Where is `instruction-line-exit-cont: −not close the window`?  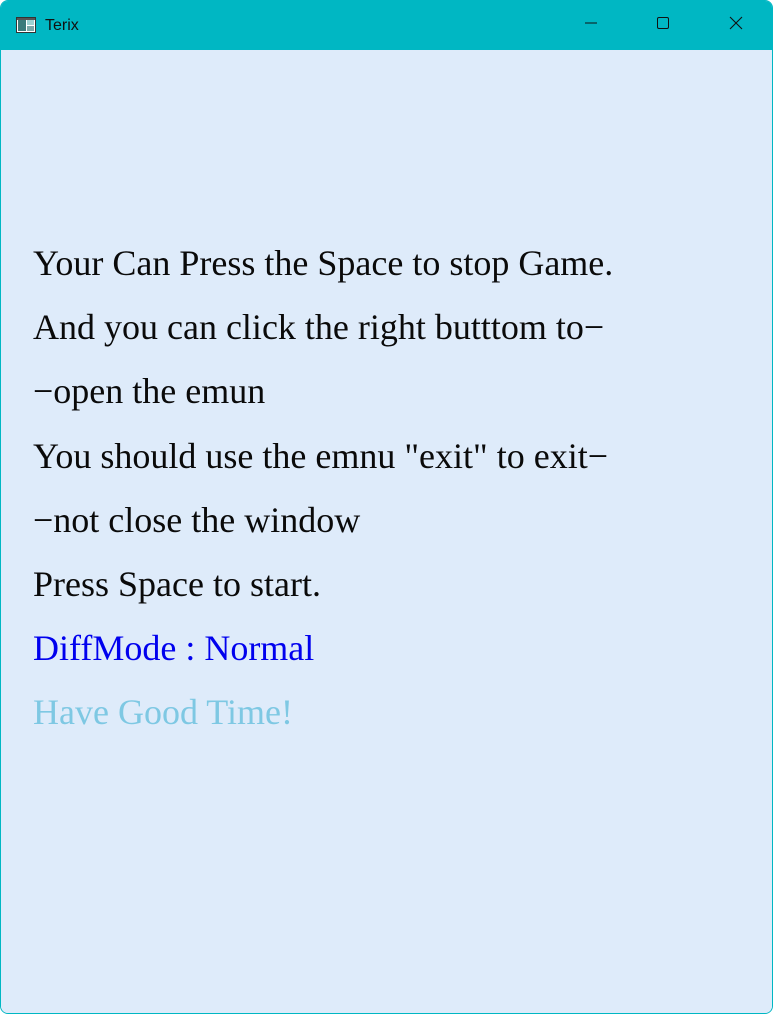 instruction-line-exit-cont: −not close the window is located at coordinates (197, 520).